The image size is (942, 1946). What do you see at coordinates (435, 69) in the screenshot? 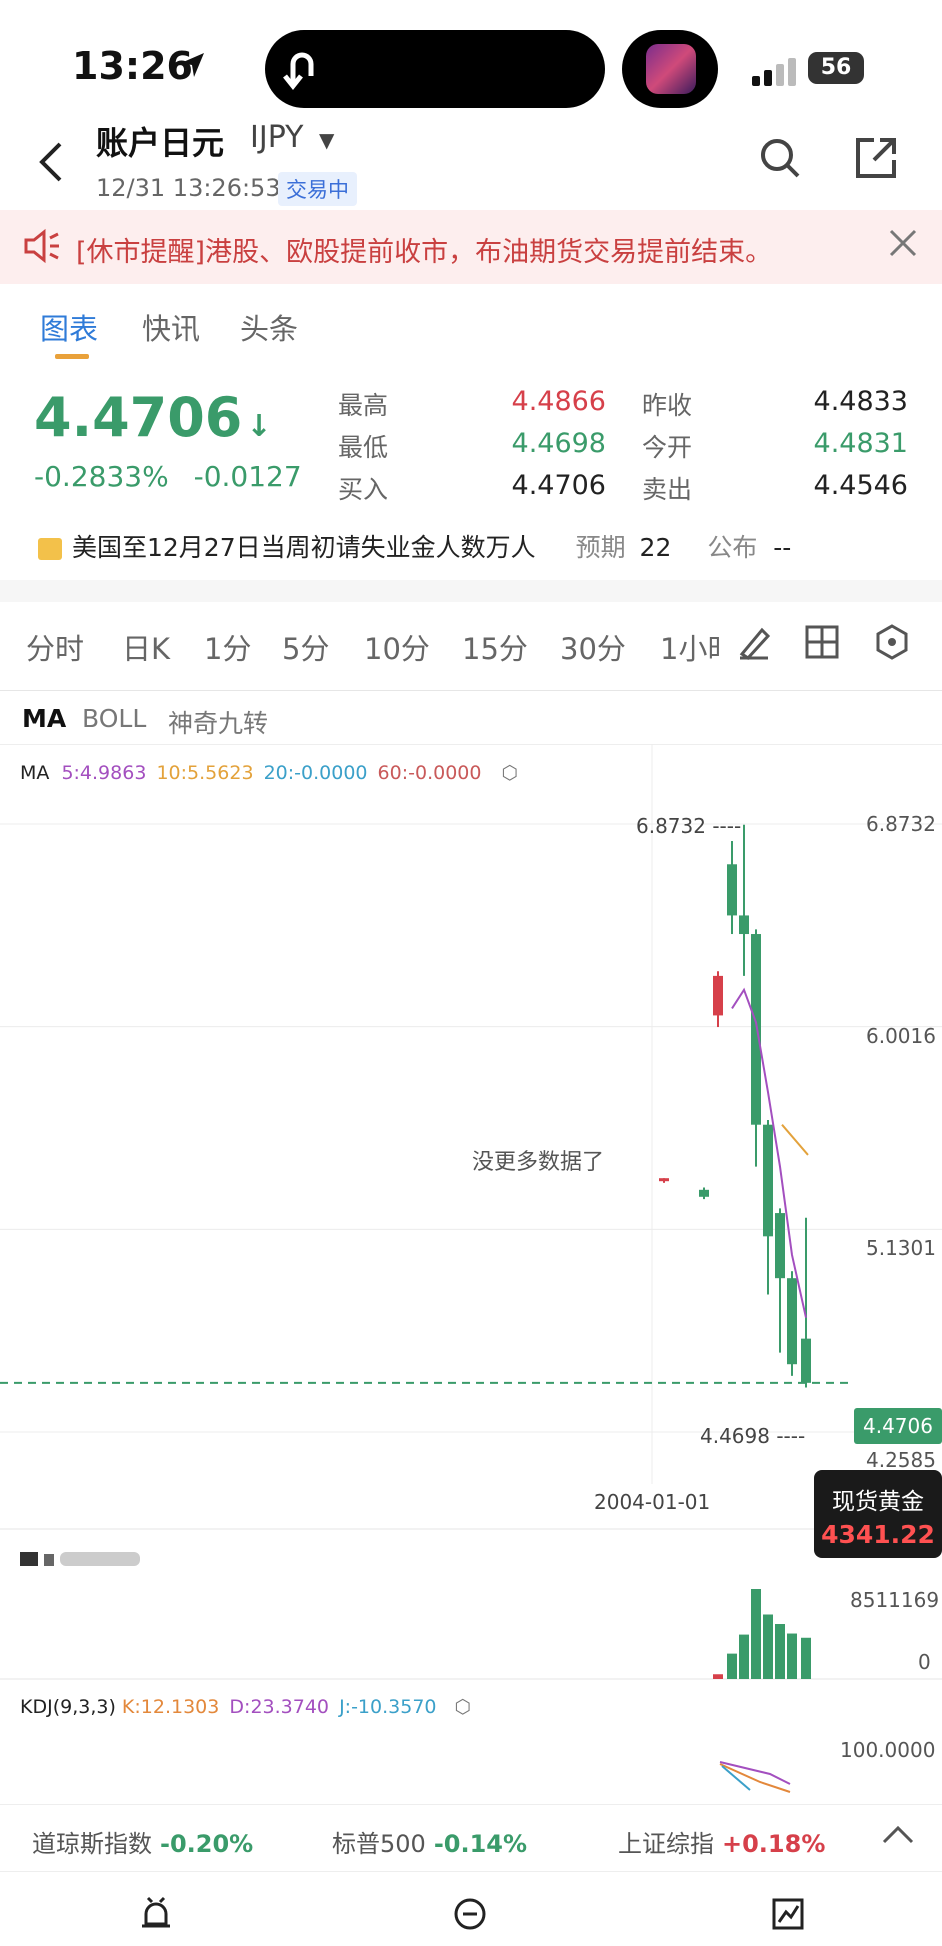
I see `dynamic-island` at bounding box center [435, 69].